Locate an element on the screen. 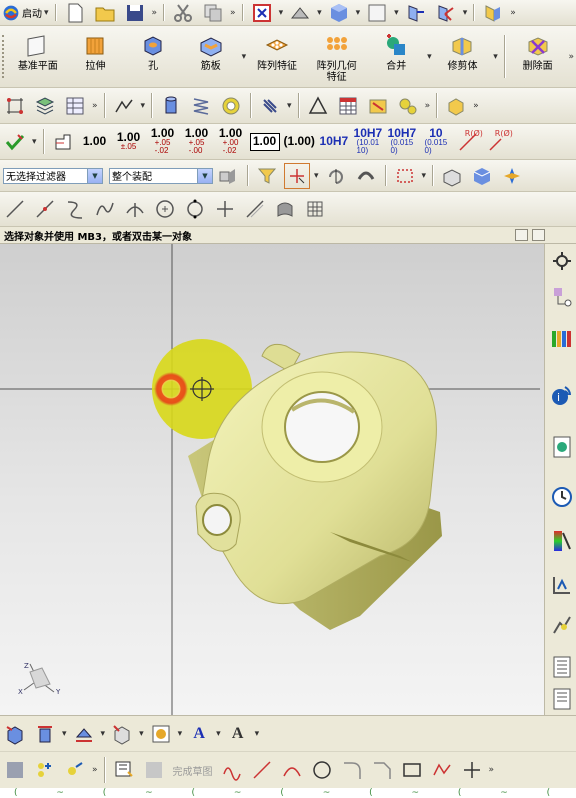  status-minimize-button is located at coordinates (521, 235).